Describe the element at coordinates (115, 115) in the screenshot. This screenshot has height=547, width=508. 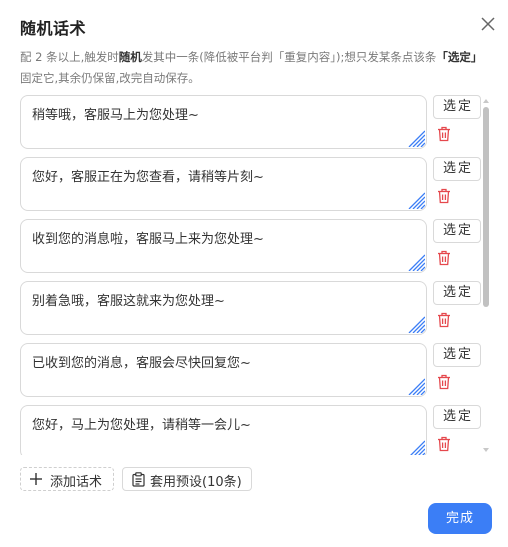
I see `phrase-text: 稍等哦，客服马上为您处理~` at that location.